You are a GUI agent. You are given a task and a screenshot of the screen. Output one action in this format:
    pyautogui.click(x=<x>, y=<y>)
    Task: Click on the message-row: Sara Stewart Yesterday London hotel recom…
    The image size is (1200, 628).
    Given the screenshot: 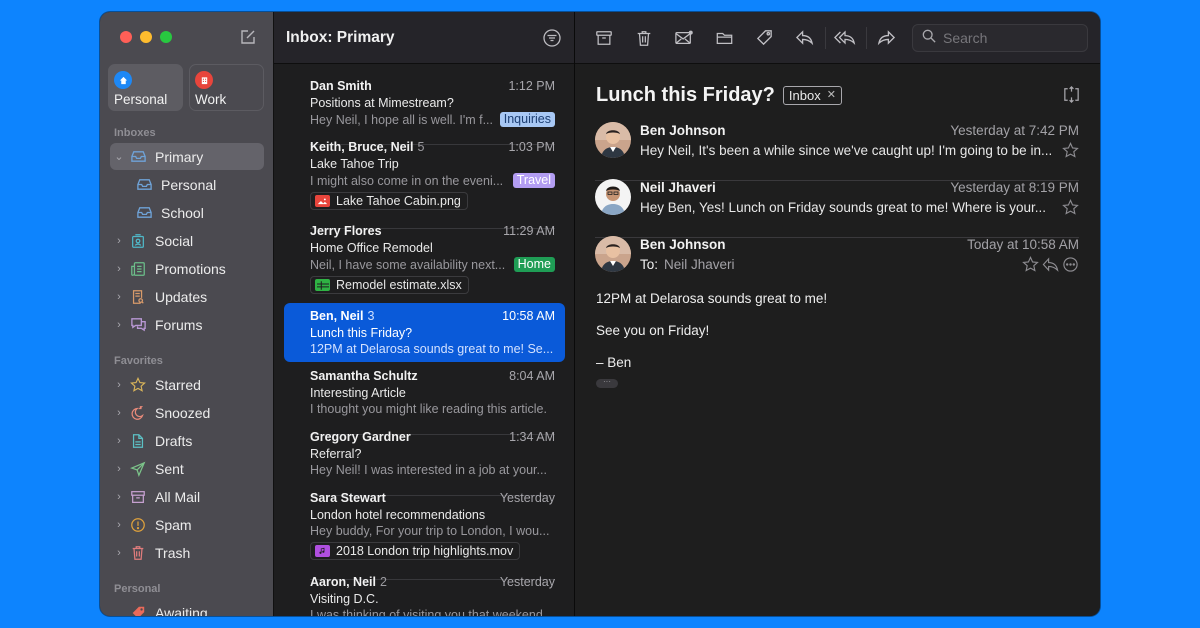 What is the action you would take?
    pyautogui.click(x=424, y=526)
    